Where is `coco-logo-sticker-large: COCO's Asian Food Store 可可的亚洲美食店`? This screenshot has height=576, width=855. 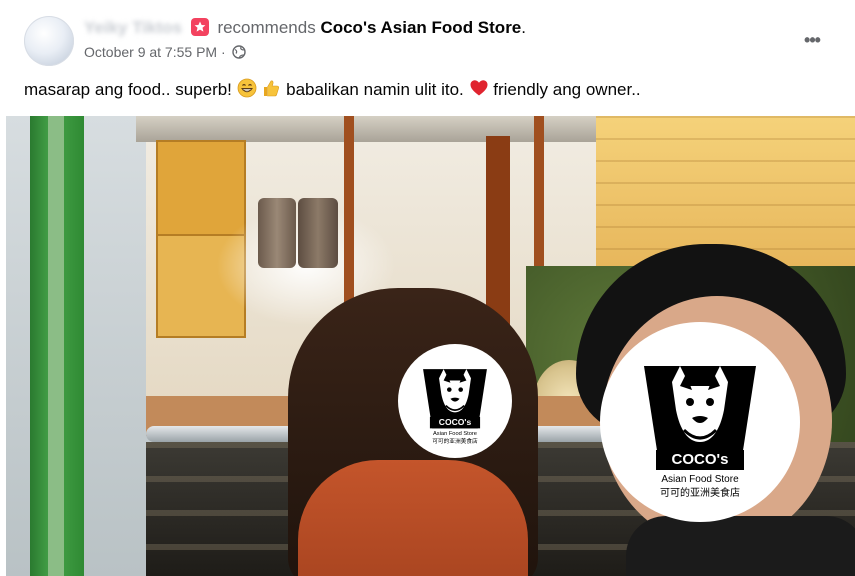 coco-logo-sticker-large: COCO's Asian Food Store 可可的亚洲美食店 is located at coordinates (700, 422).